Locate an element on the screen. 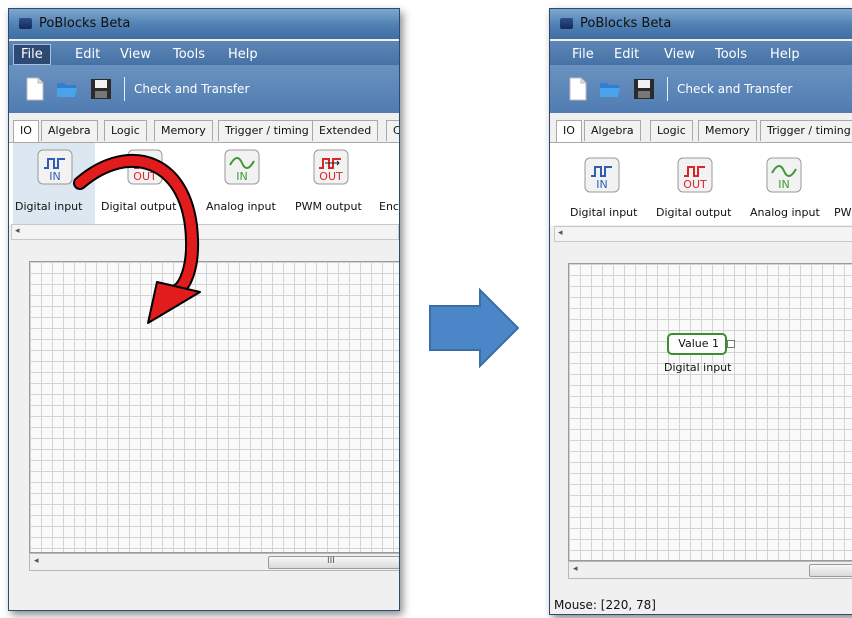  scroll-thumb: III is located at coordinates (333, 562).